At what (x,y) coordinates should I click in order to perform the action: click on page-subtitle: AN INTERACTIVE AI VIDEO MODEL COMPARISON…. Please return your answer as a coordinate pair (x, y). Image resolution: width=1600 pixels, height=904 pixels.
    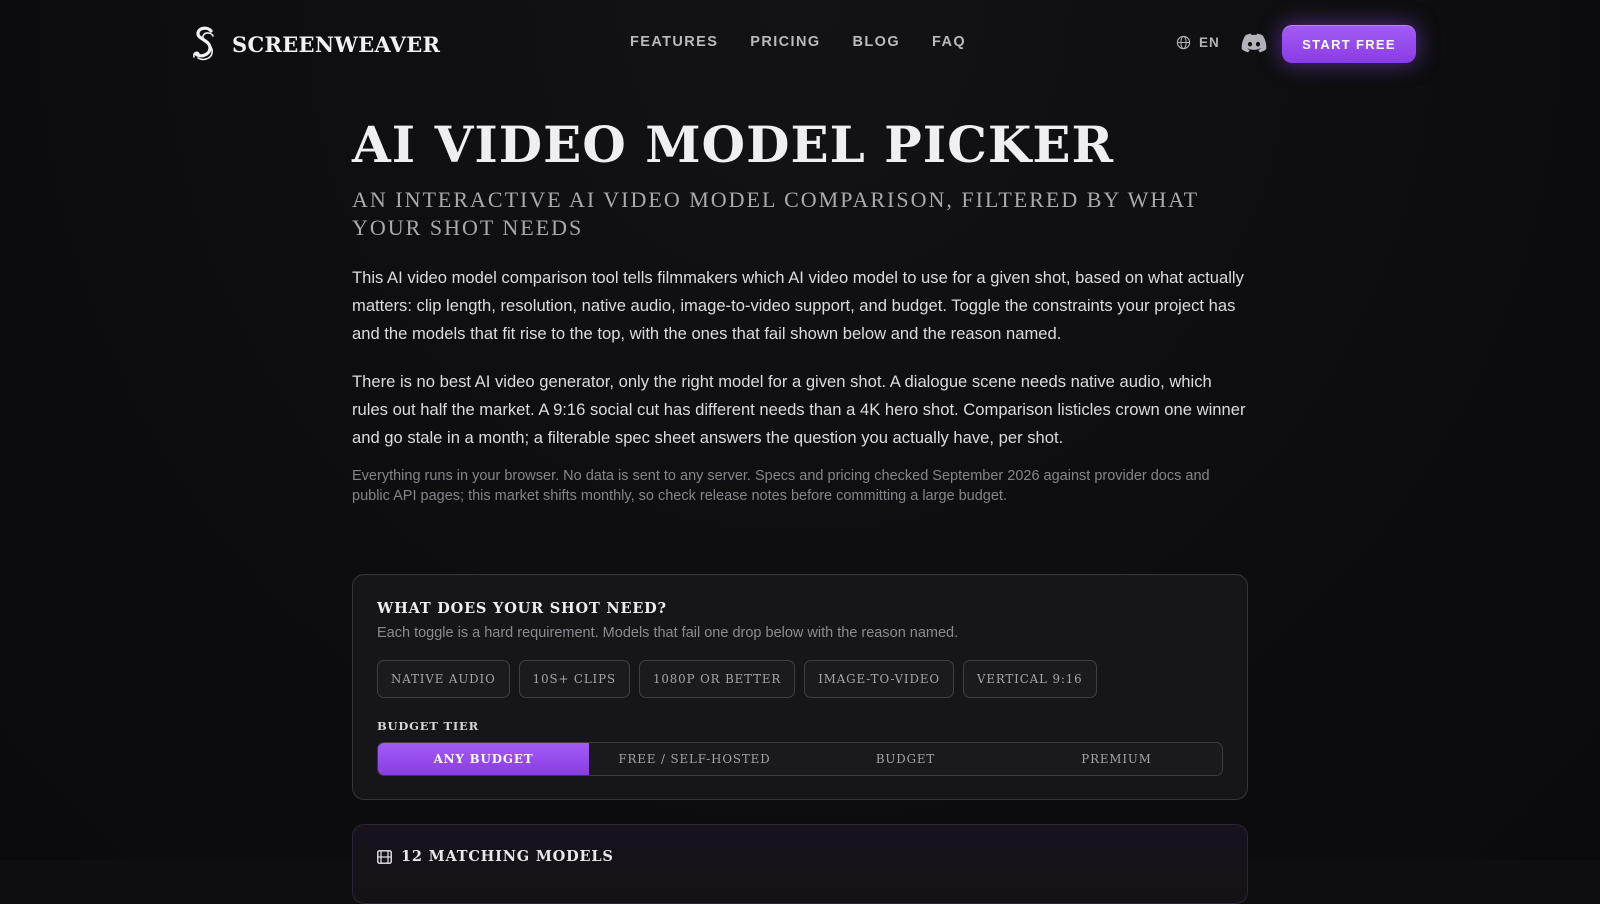
    Looking at the image, I should click on (775, 213).